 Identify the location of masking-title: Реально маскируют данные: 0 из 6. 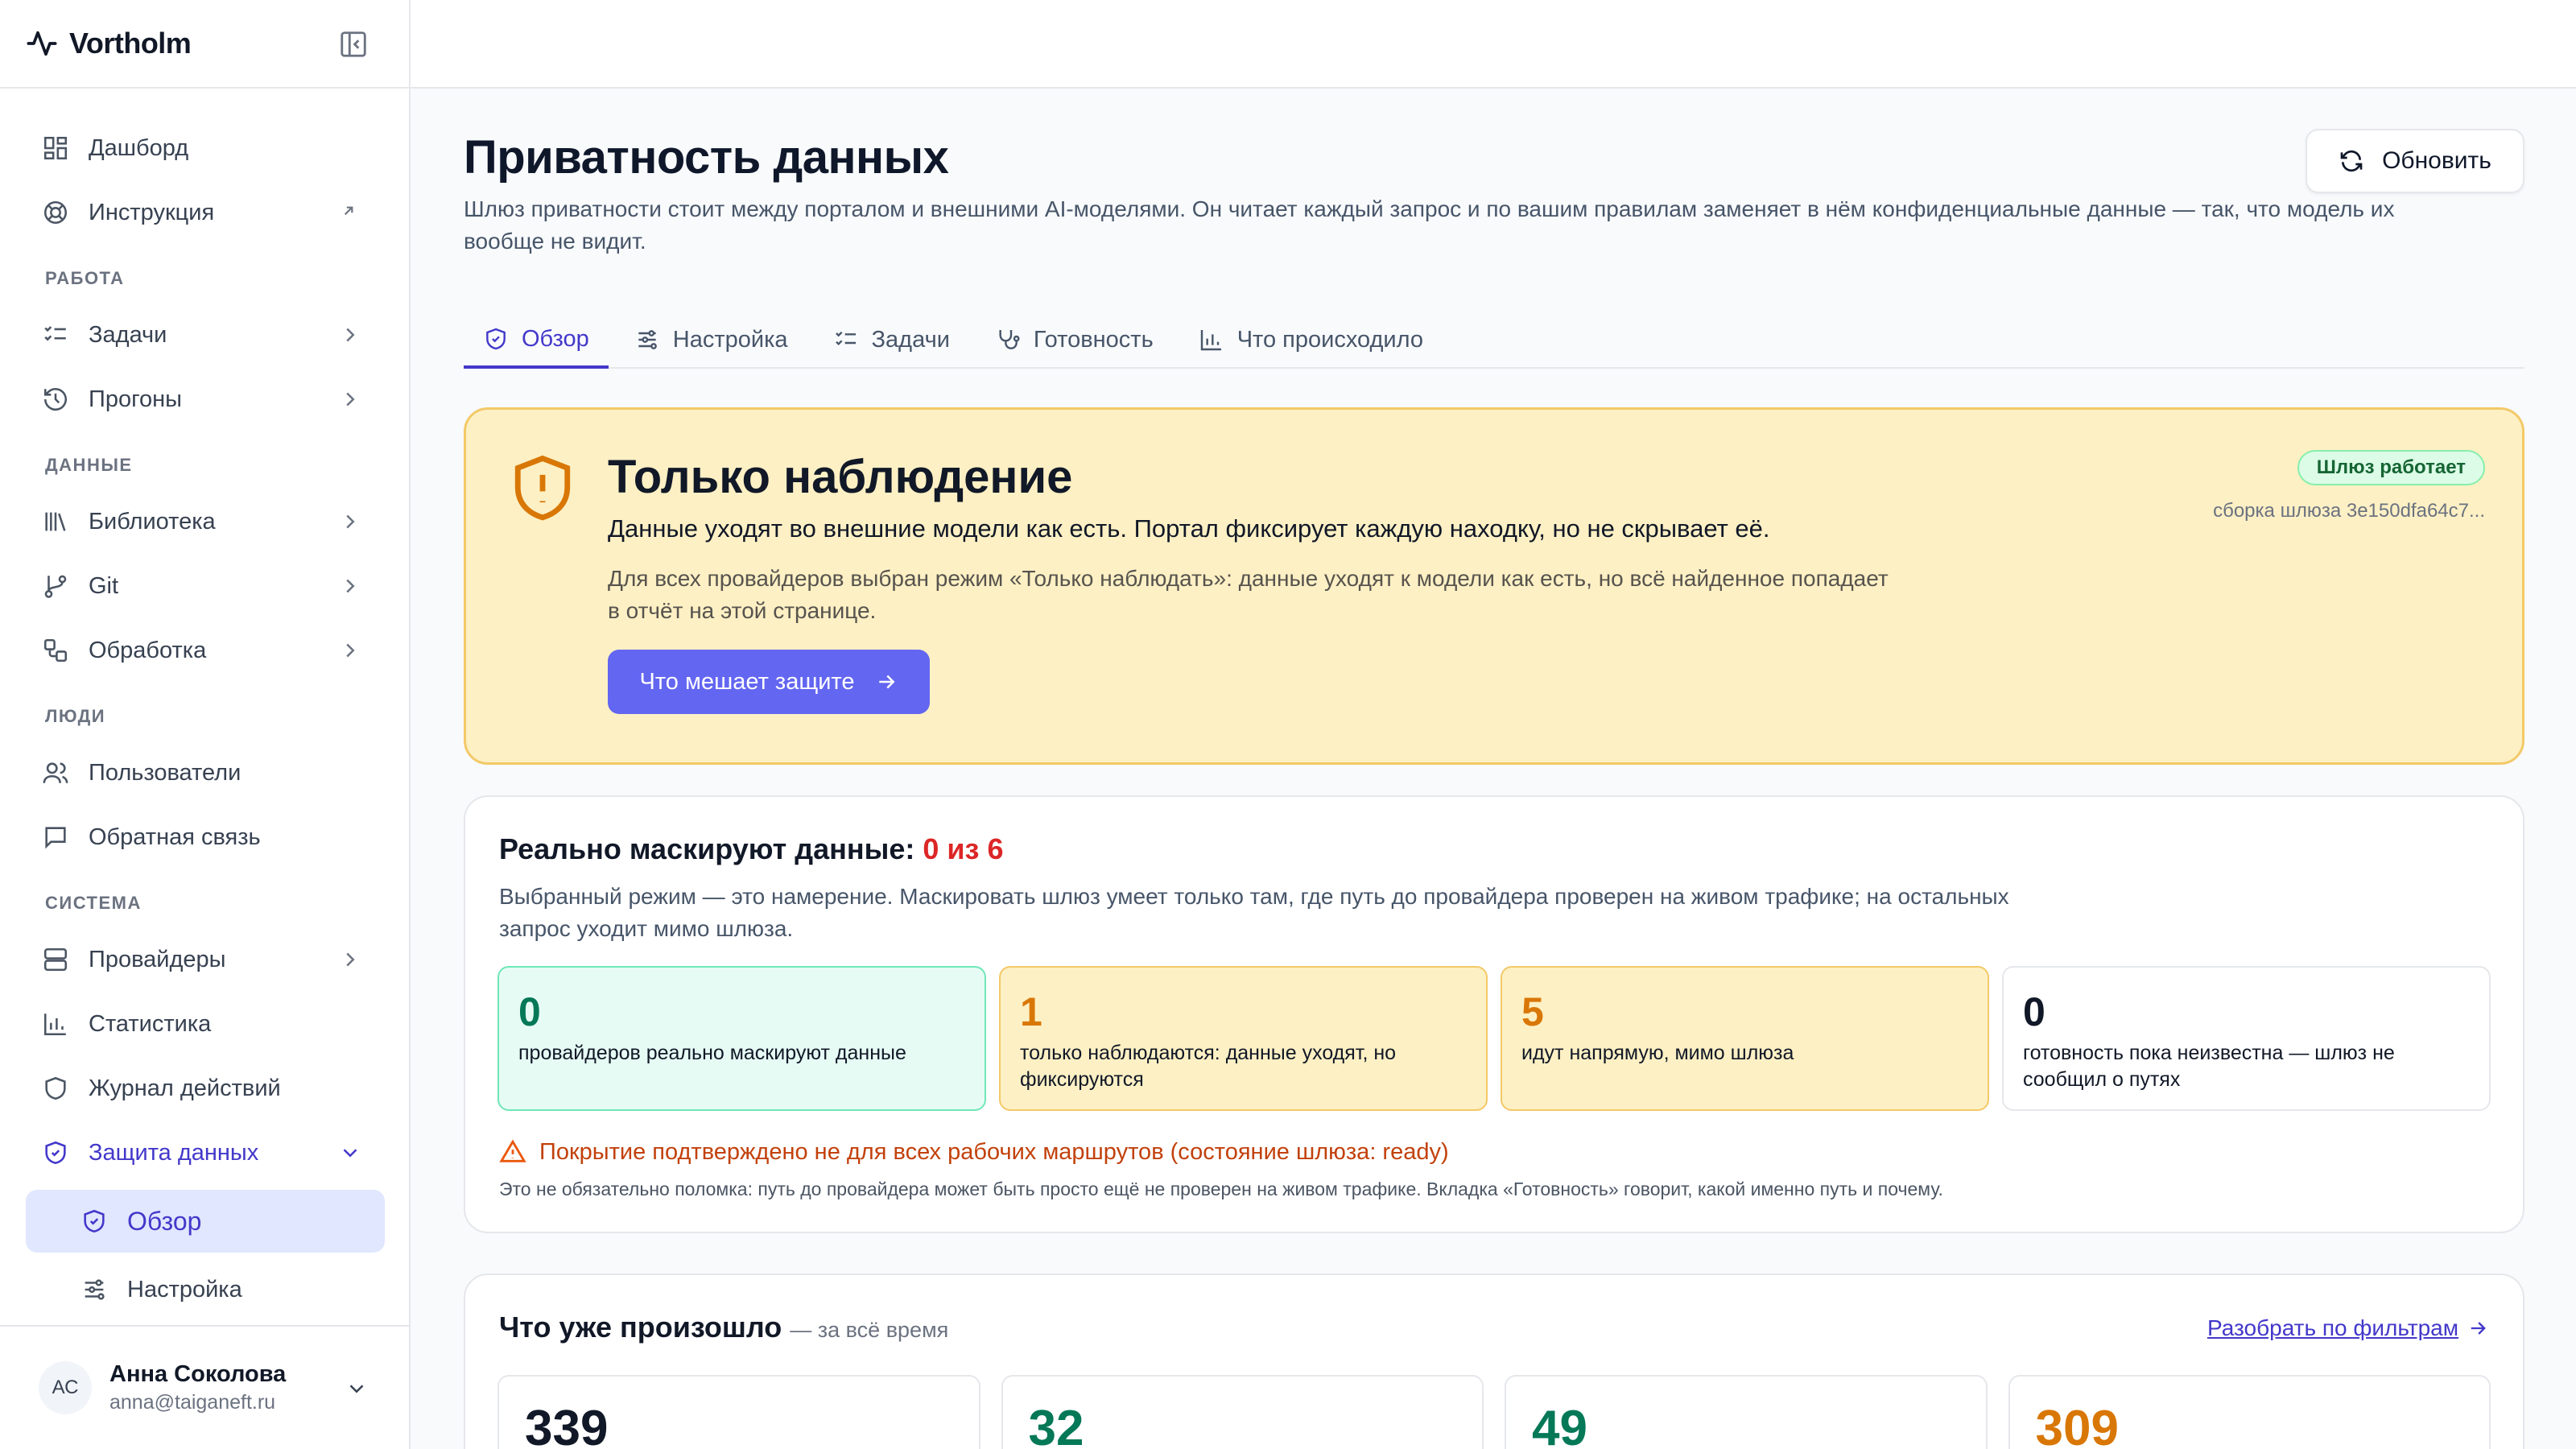
(751, 849).